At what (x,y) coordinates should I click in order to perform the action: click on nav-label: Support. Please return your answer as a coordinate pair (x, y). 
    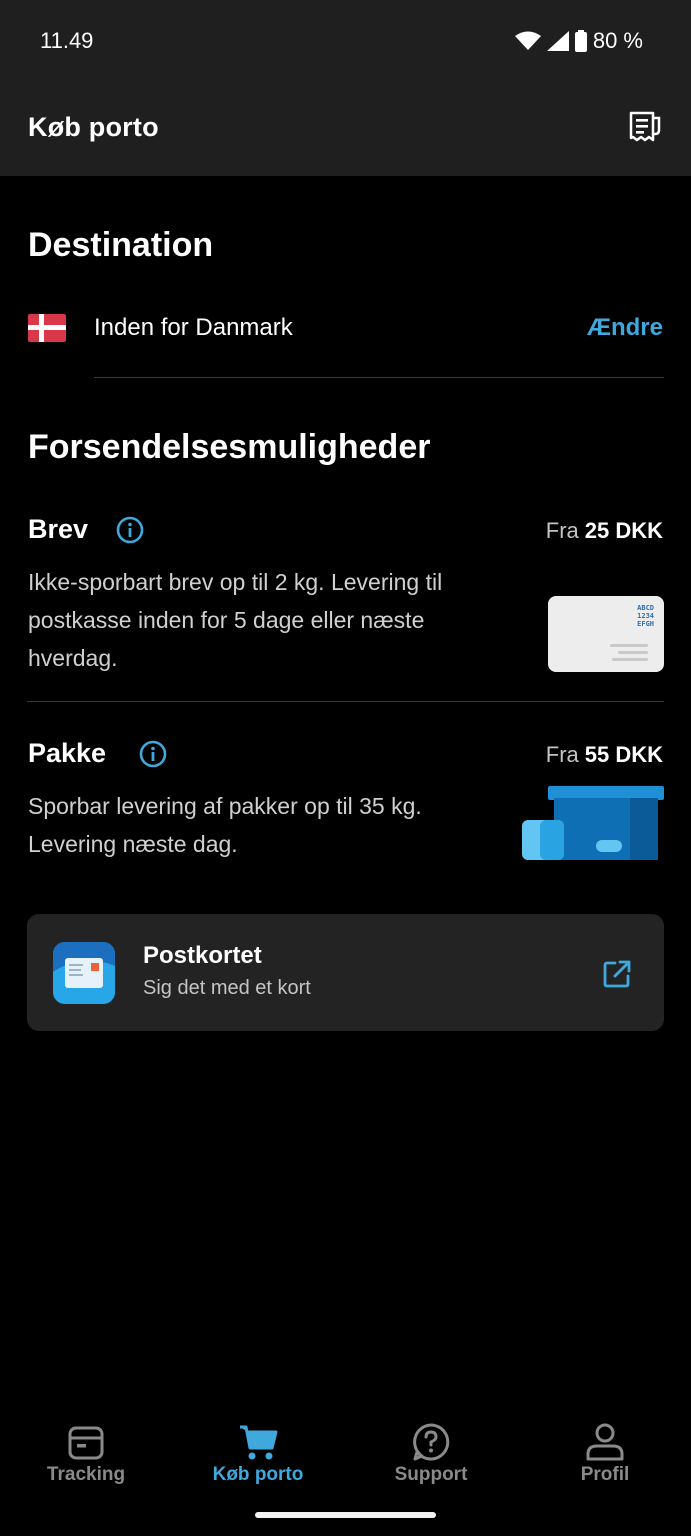
    Looking at the image, I should click on (431, 1474).